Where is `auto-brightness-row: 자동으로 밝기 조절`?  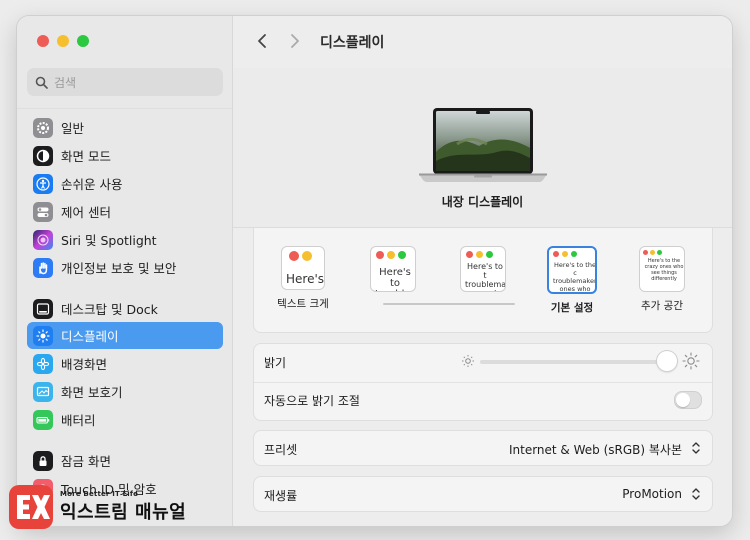
auto-brightness-row: 자동으로 밝기 조절 is located at coordinates (483, 401).